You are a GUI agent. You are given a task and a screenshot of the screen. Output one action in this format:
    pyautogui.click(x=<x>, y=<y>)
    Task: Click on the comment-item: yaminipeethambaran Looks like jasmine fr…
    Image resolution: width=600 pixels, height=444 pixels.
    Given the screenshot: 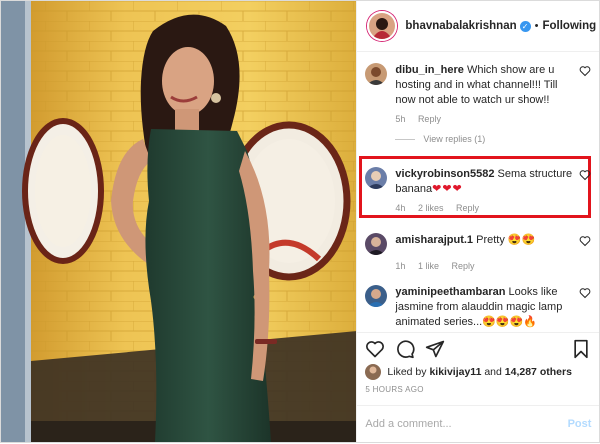 What is the action you would take?
    pyautogui.click(x=478, y=307)
    